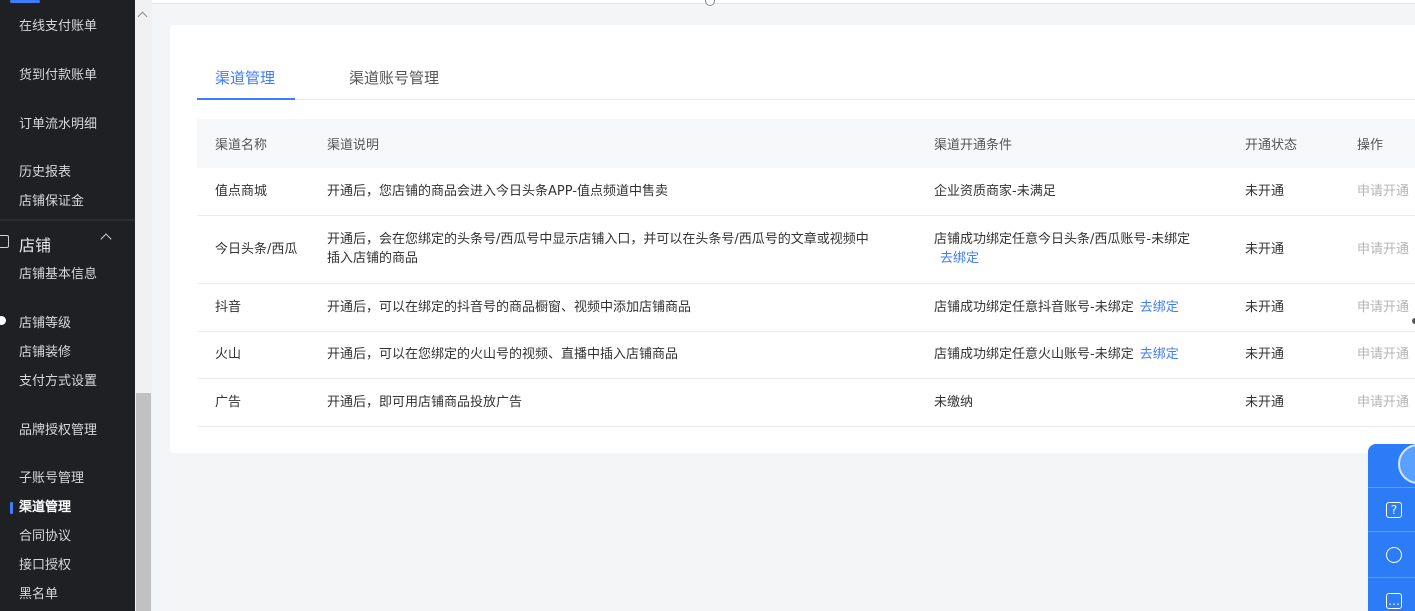 The height and width of the screenshot is (611, 1415). Describe the element at coordinates (253, 402) in the screenshot. I see `channel-name: 广告` at that location.